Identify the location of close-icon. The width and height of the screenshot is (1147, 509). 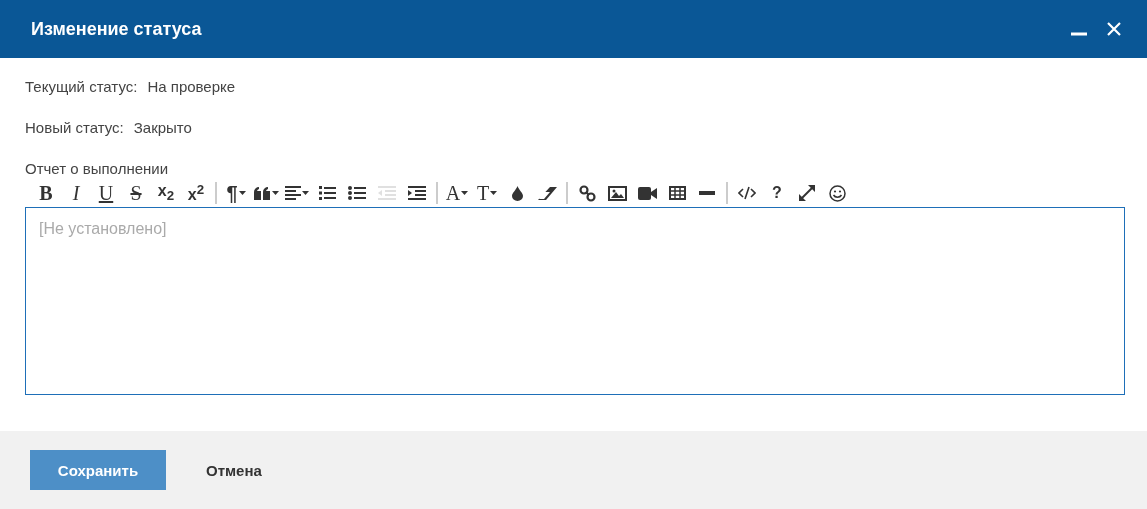
(1114, 29).